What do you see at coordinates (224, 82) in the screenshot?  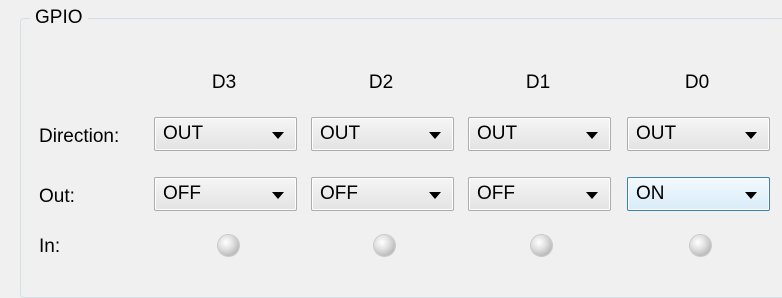 I see `column-header-d3: D3` at bounding box center [224, 82].